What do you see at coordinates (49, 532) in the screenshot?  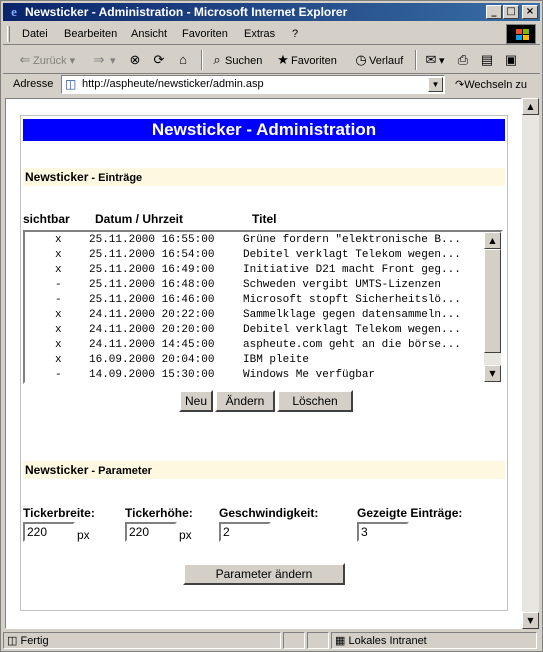 I see `ticker-width-input: 220` at bounding box center [49, 532].